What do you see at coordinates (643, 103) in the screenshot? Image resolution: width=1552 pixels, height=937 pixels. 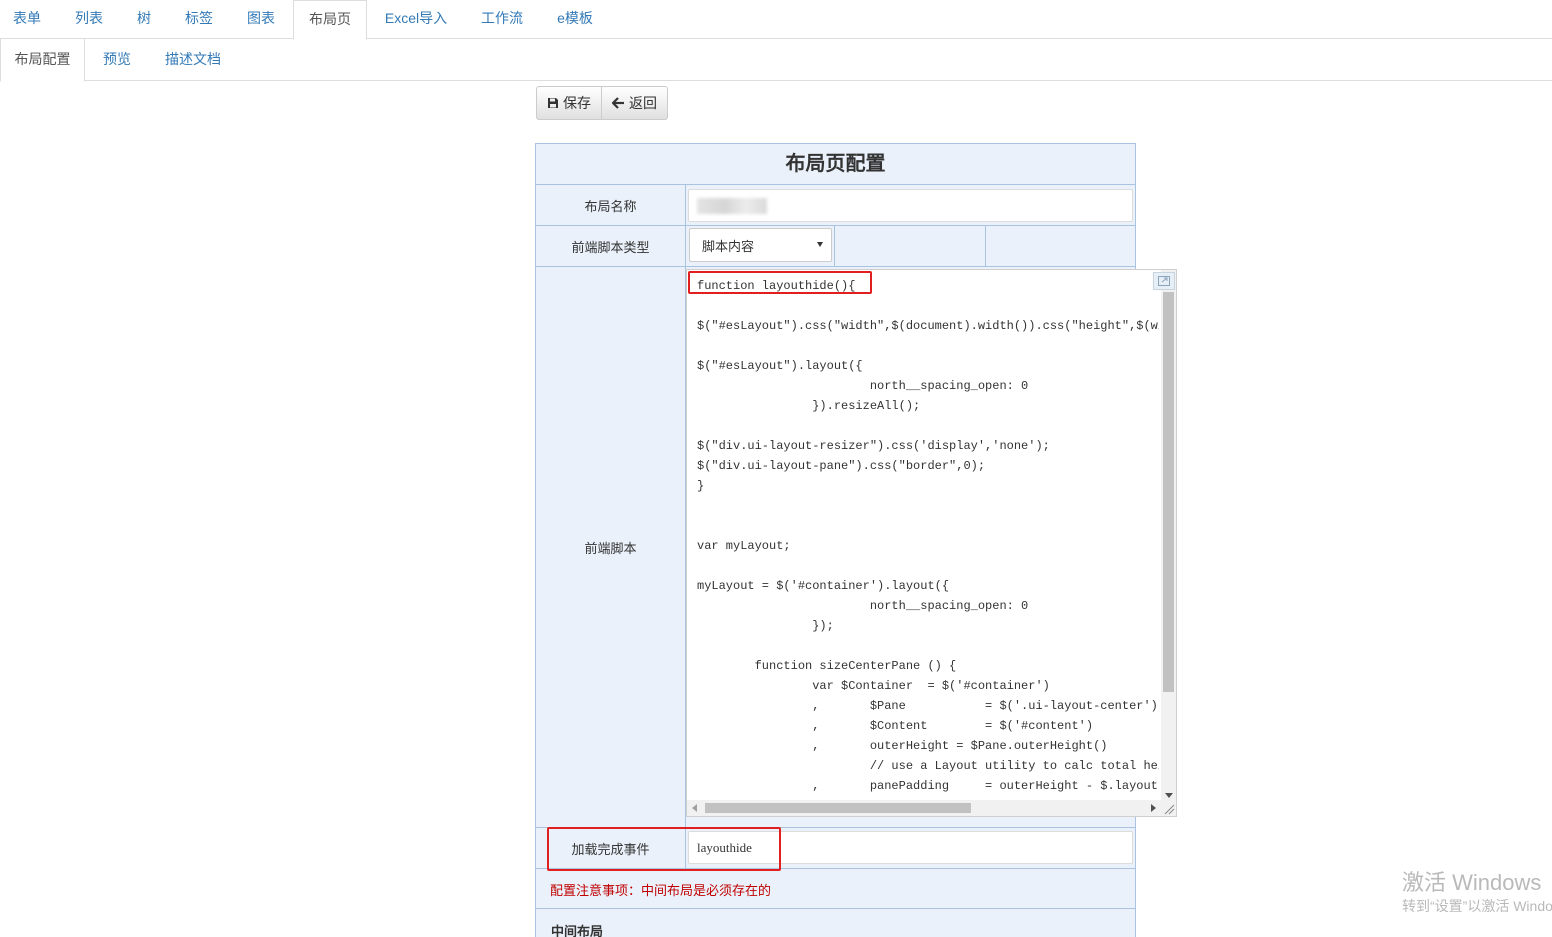 I see `back-label: 返回` at bounding box center [643, 103].